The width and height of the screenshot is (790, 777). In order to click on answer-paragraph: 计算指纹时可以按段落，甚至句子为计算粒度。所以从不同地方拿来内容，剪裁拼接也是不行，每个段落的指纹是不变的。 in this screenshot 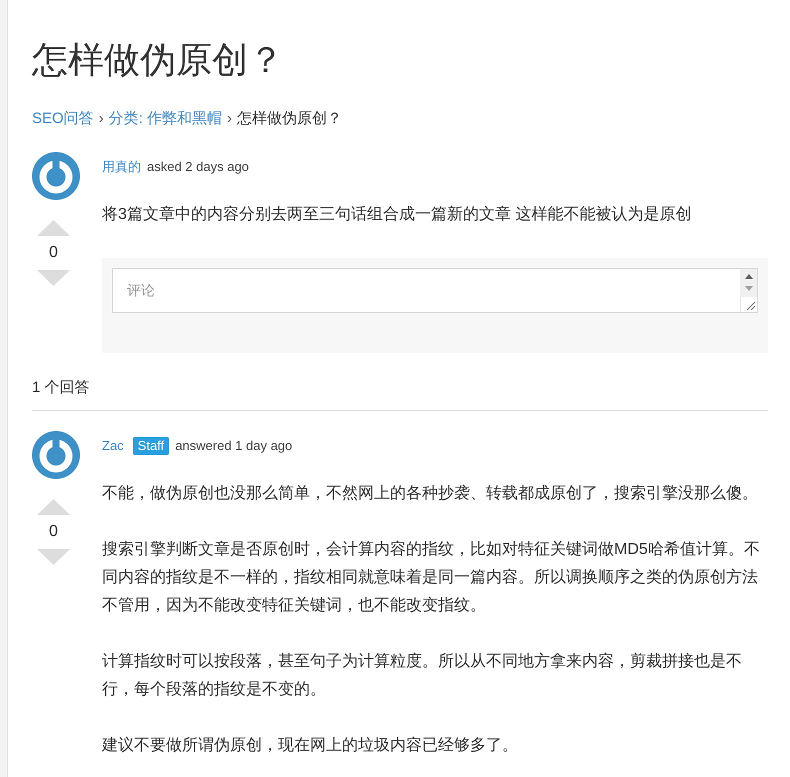, I will do `click(422, 676)`.